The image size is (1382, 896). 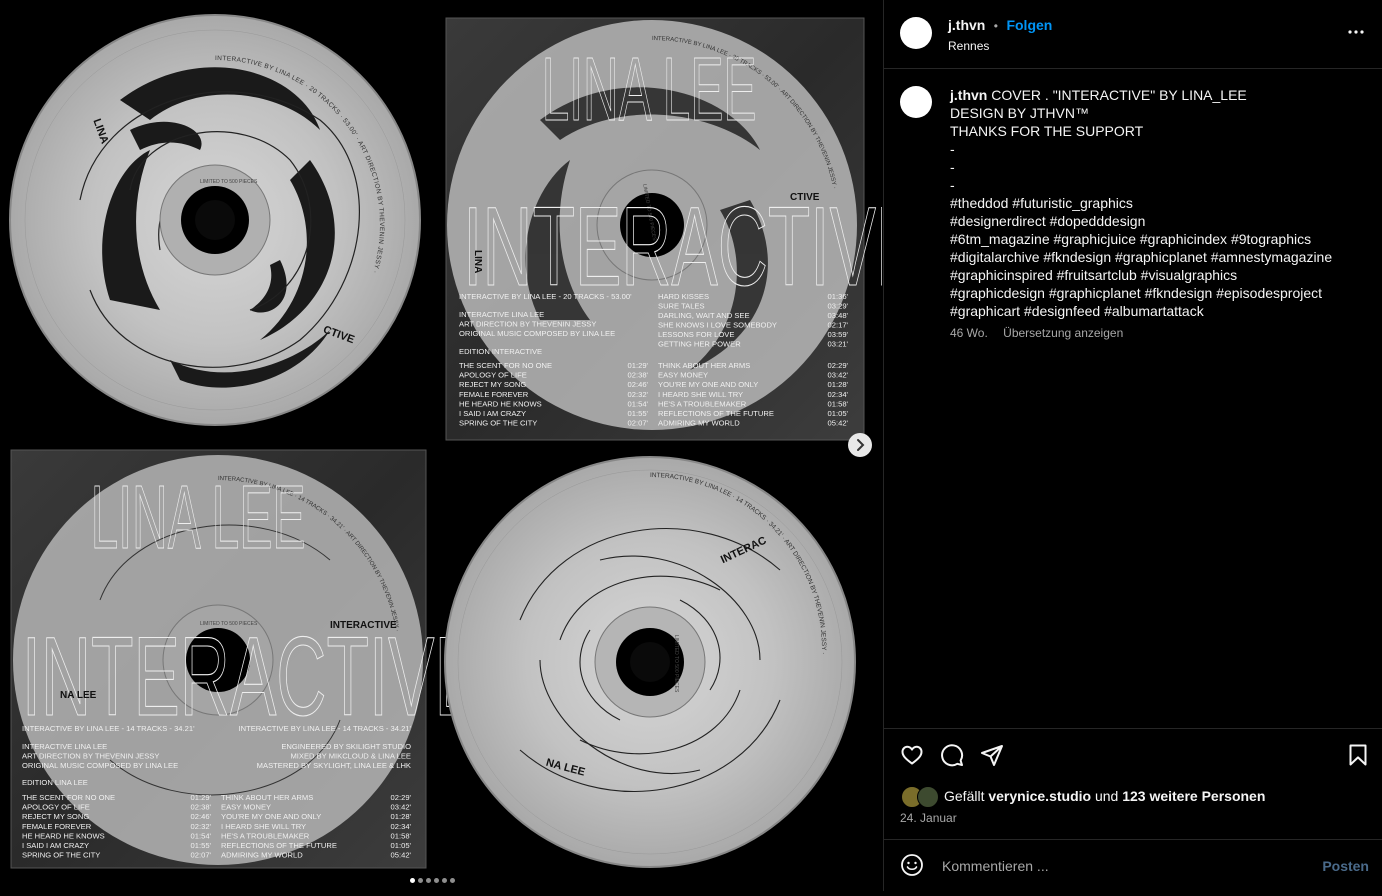 I want to click on caption-meta: 46 Wo. Übersetzung anzeigen, so click(x=1042, y=333).